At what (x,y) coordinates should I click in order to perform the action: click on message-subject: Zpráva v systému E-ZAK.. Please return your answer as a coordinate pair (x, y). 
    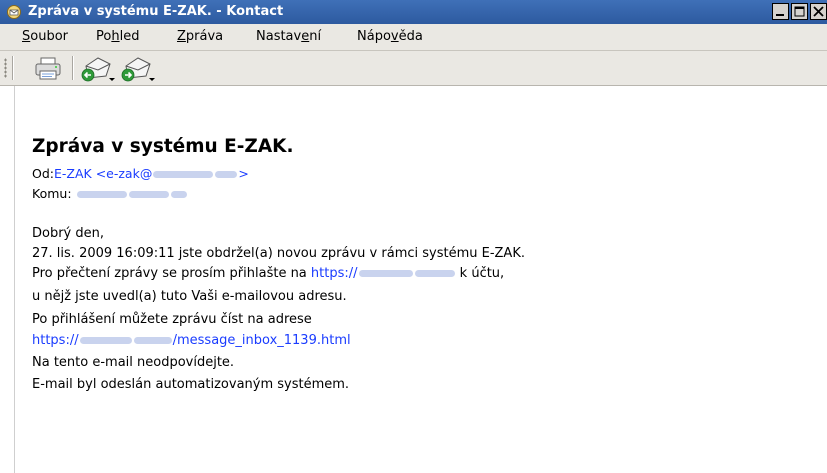
    Looking at the image, I should click on (163, 146).